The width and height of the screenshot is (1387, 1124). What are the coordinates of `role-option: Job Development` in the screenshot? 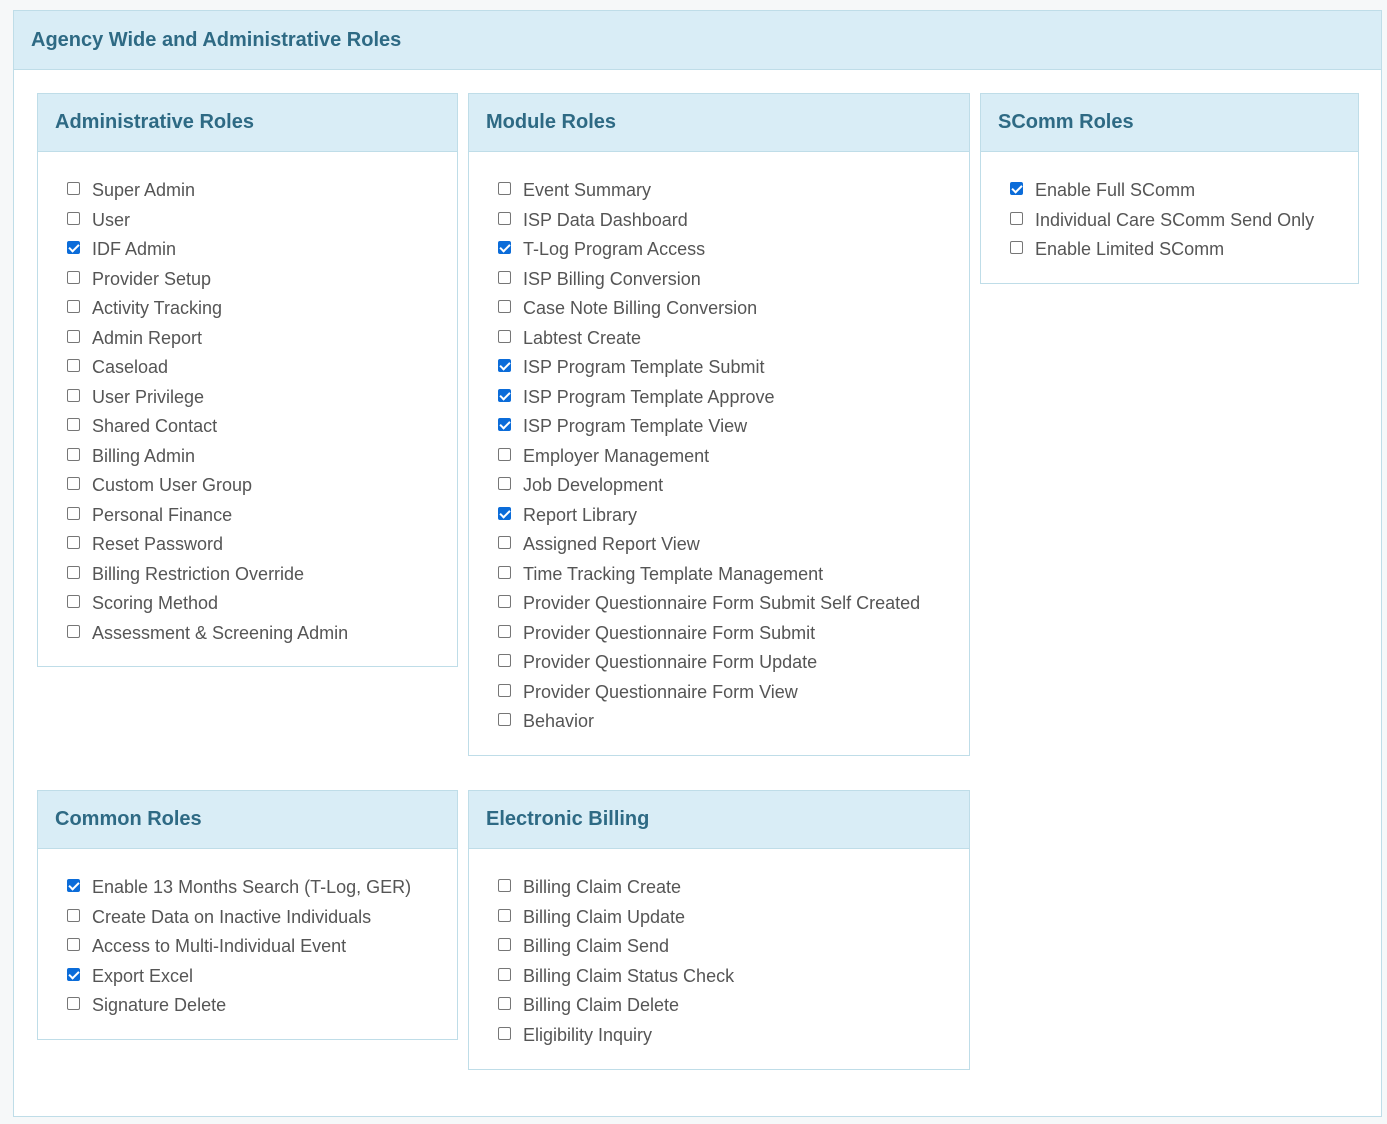 It's located at (733, 486).